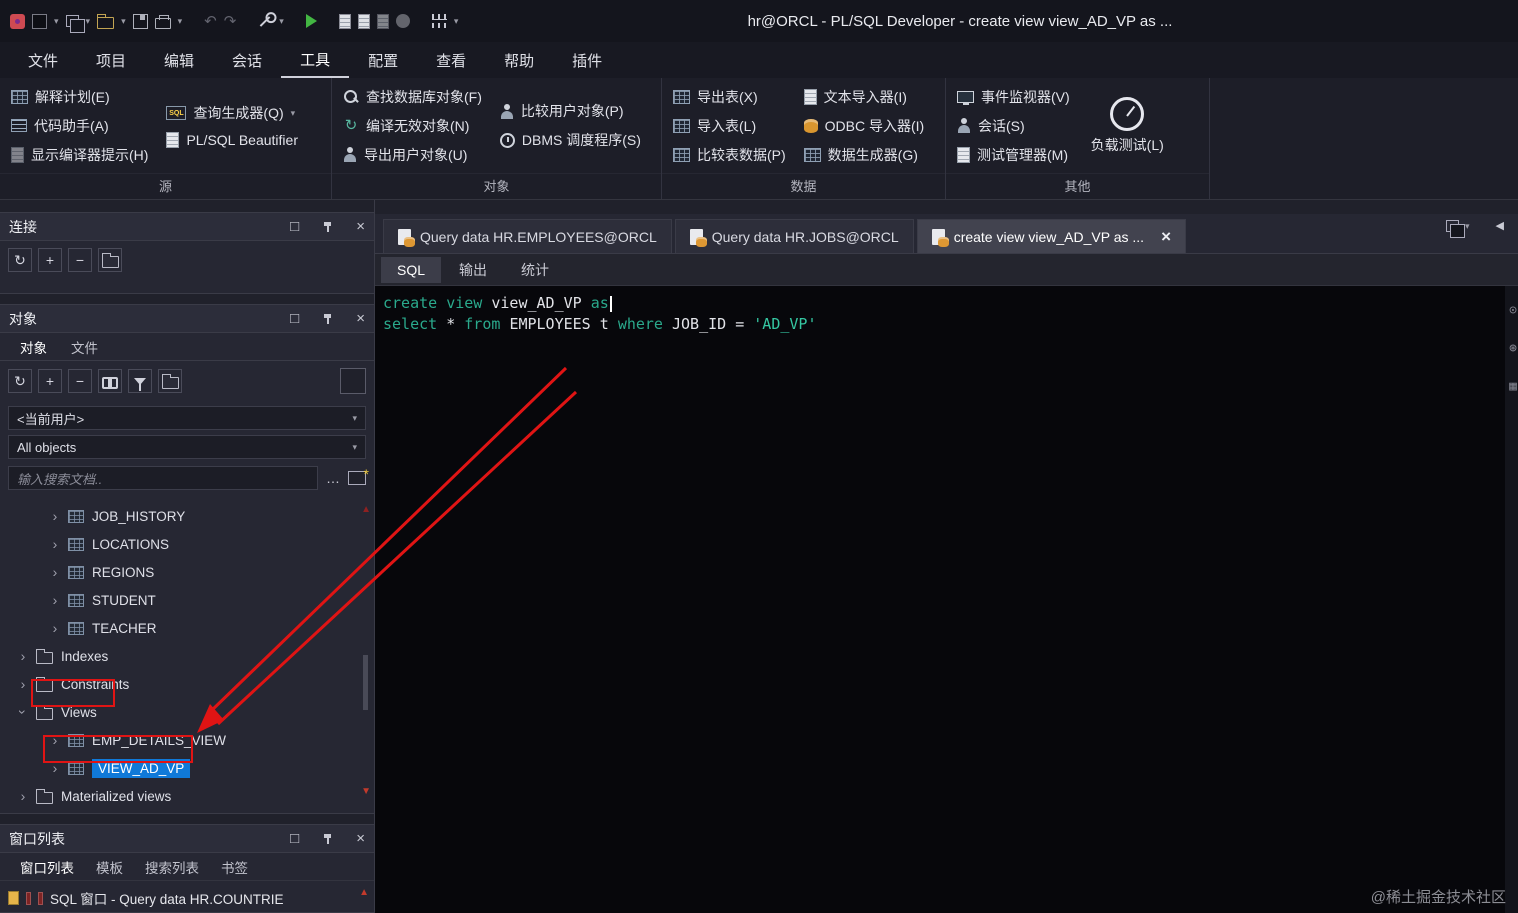 The height and width of the screenshot is (913, 1518). What do you see at coordinates (140, 21) in the screenshot?
I see `save-button` at bounding box center [140, 21].